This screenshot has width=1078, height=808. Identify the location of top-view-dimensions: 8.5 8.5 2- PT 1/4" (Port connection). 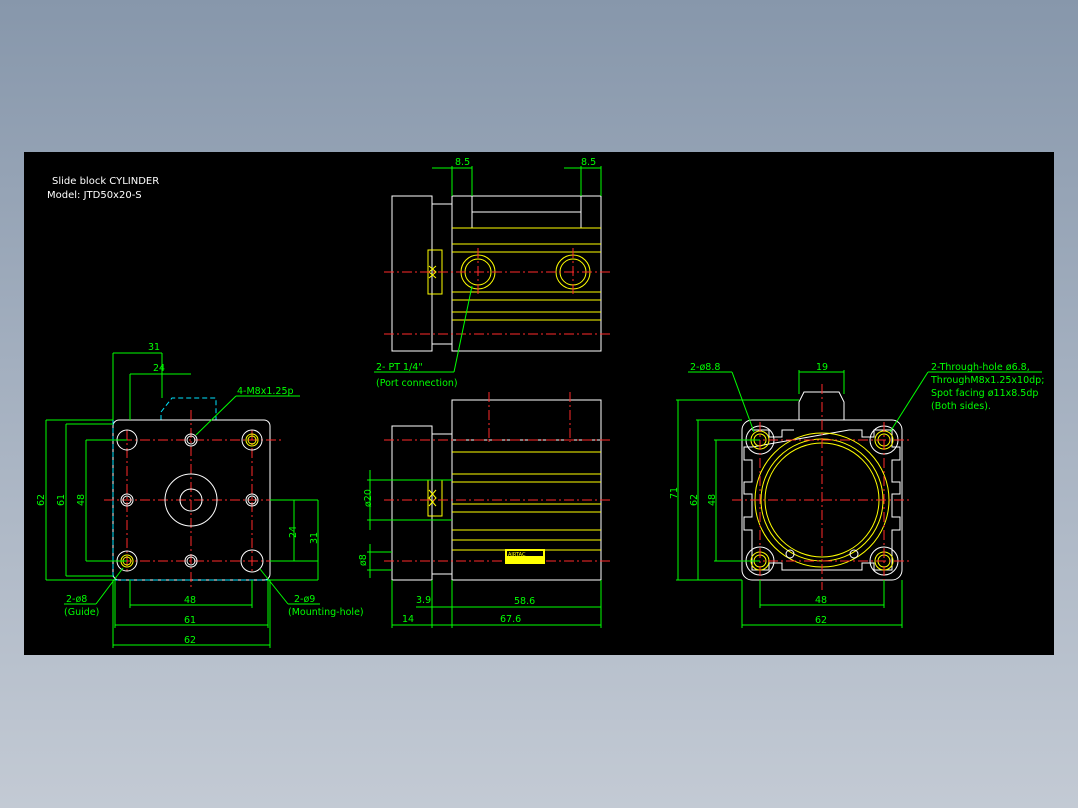
(488, 273).